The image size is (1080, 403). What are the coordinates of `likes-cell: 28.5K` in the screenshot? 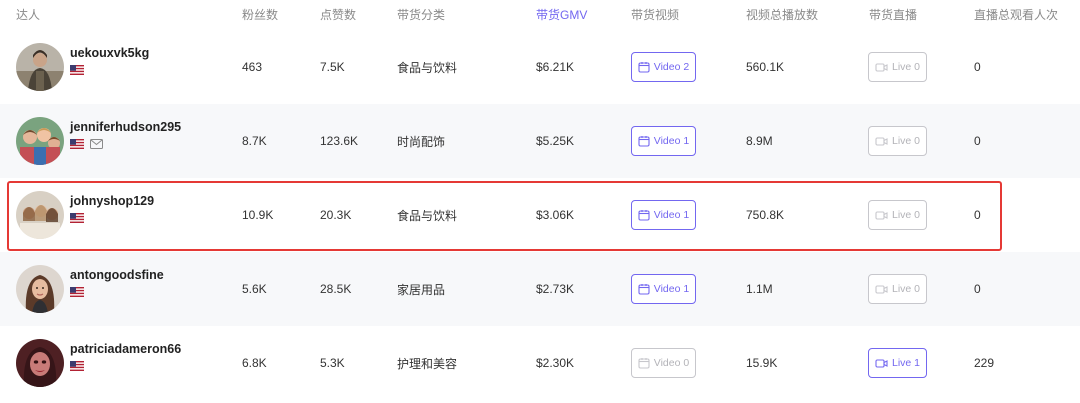 It's located at (336, 289).